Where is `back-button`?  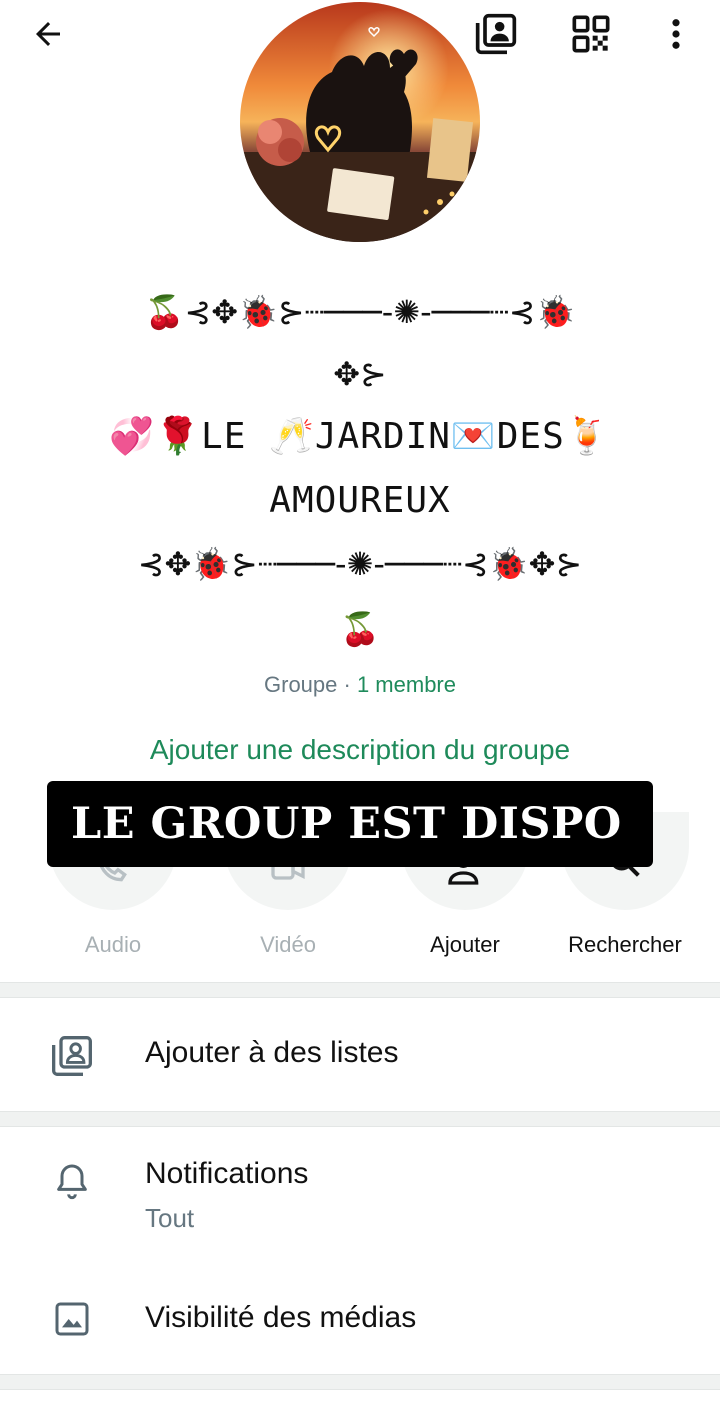 back-button is located at coordinates (48, 34).